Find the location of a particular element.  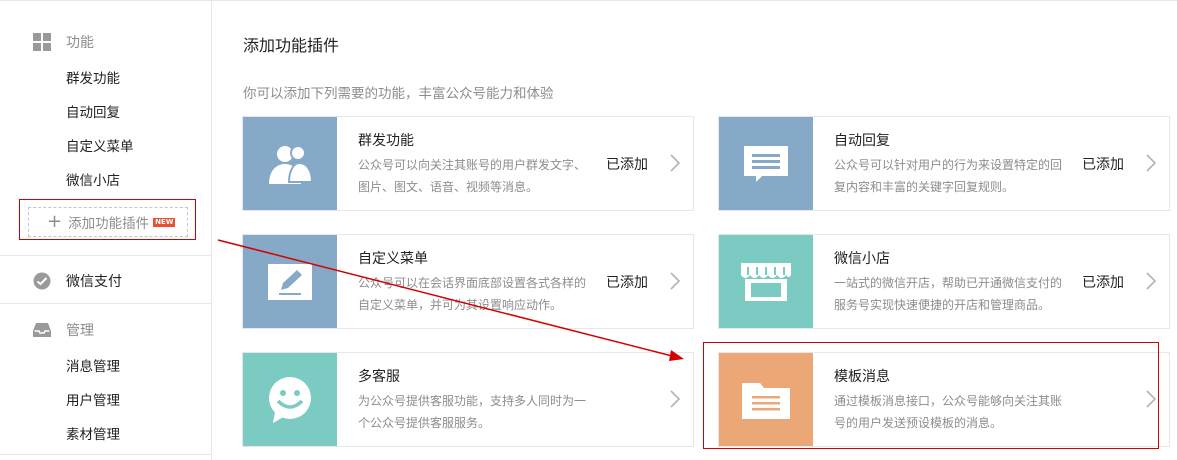

top-border is located at coordinates (588, 0).